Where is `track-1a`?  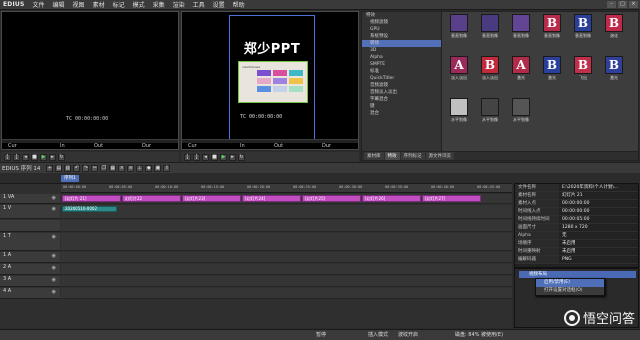
track-1a is located at coordinates (286, 257).